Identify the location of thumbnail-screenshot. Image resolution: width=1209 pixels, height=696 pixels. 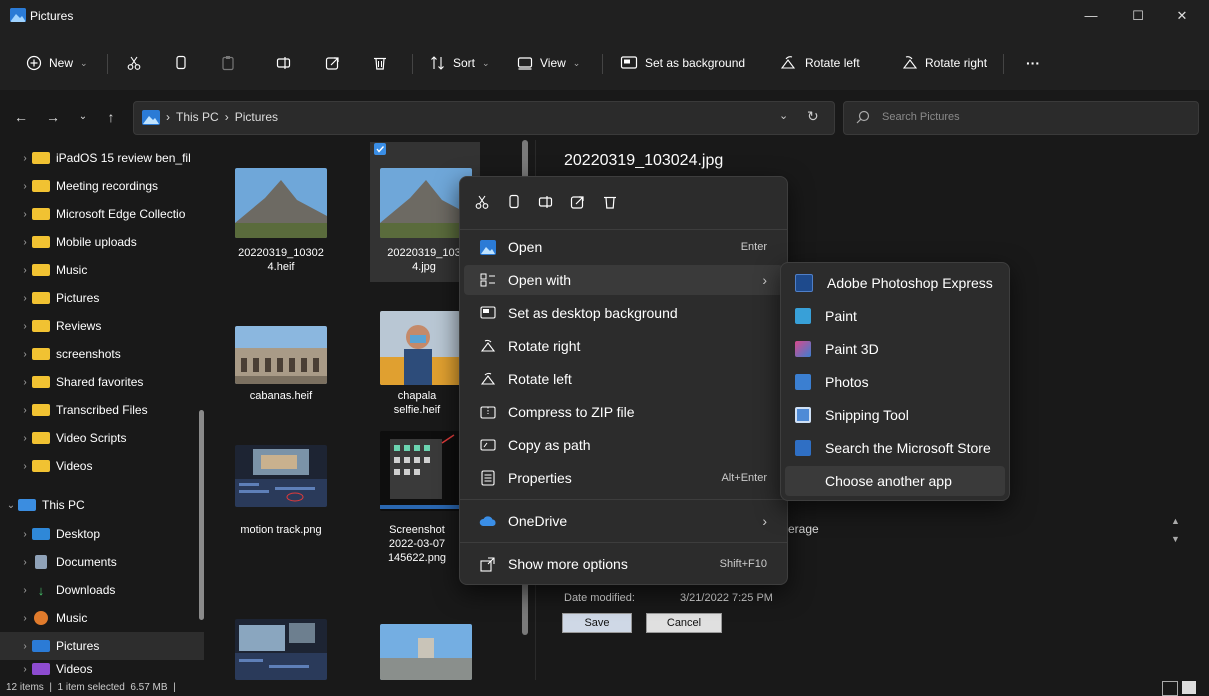
(420, 471).